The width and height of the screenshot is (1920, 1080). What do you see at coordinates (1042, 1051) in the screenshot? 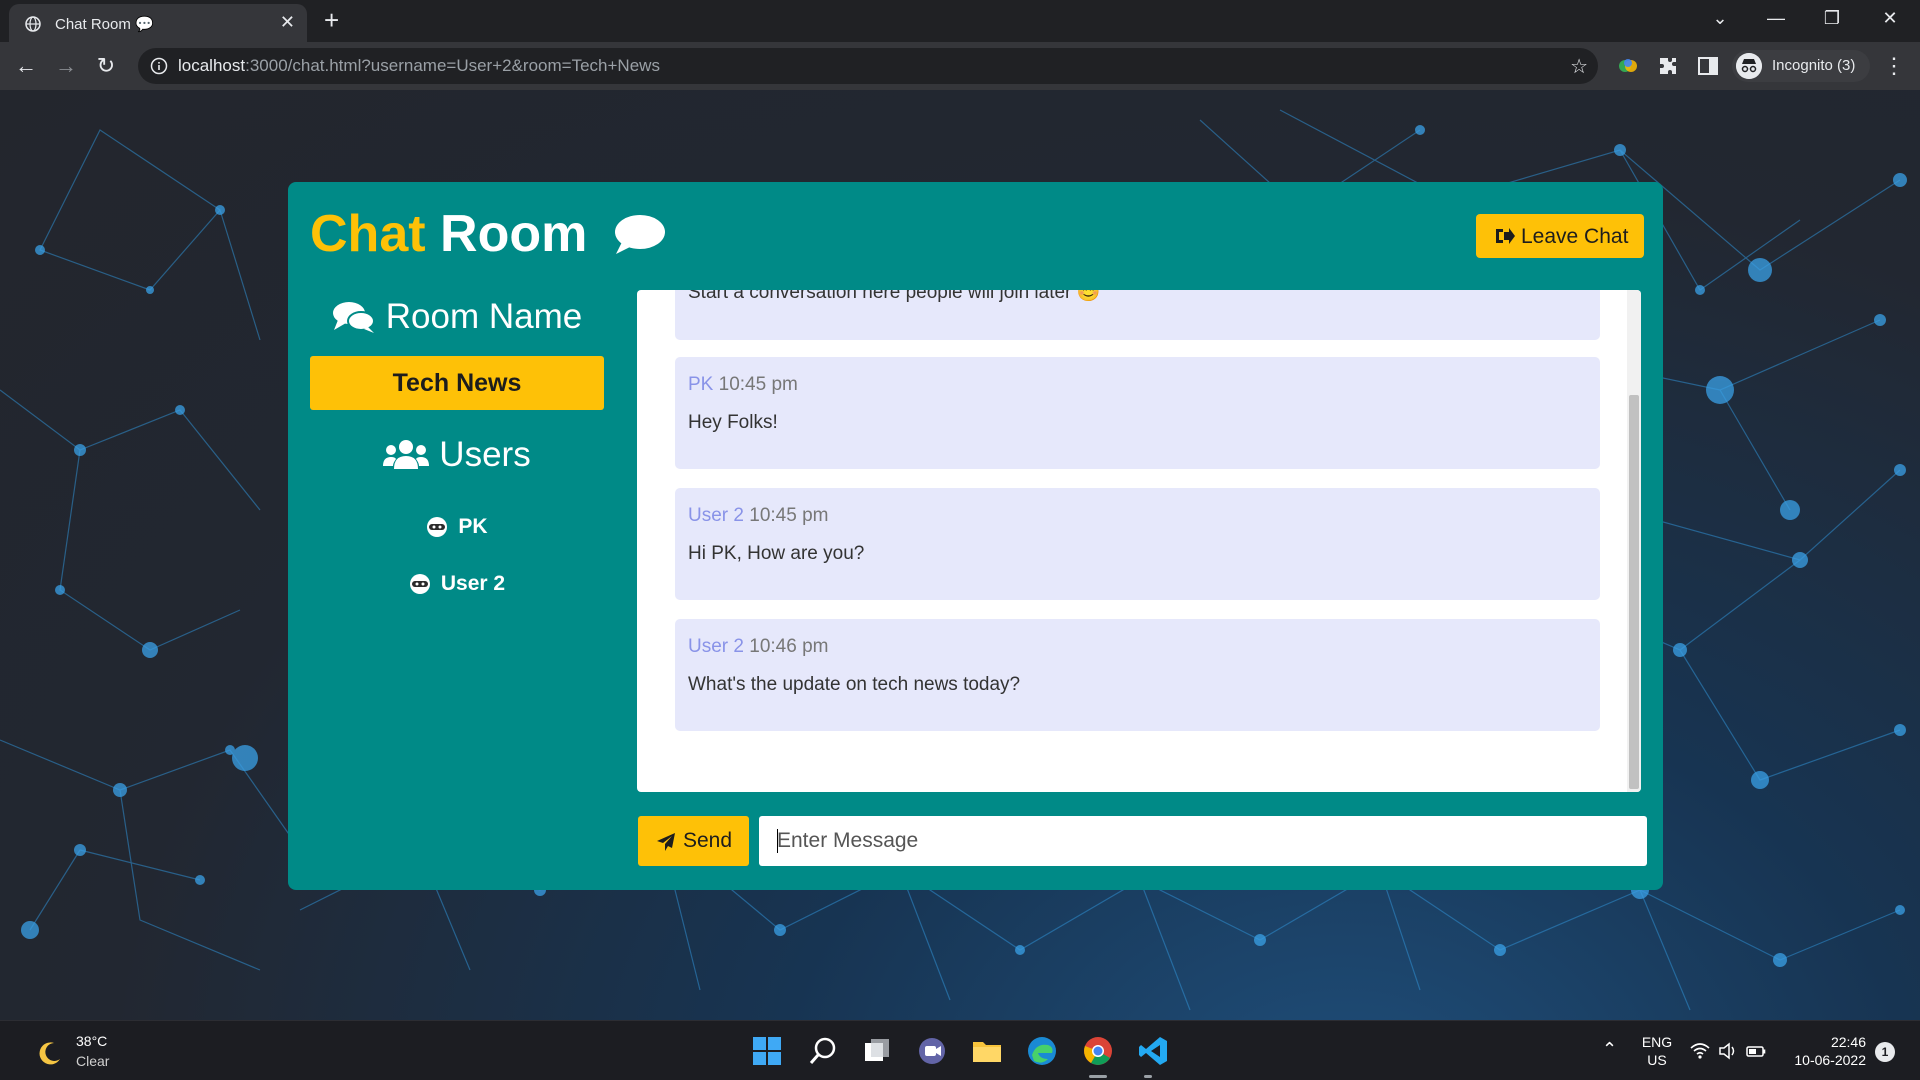
I see `edge-icon` at bounding box center [1042, 1051].